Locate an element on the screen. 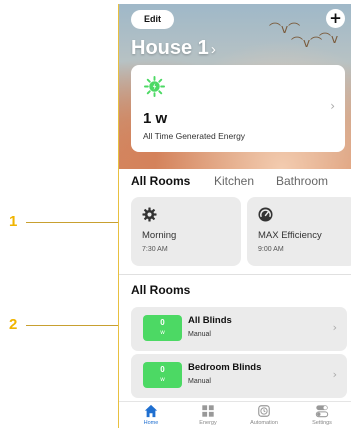 This screenshot has width=351, height=428. energy-value: 1 w is located at coordinates (155, 118).